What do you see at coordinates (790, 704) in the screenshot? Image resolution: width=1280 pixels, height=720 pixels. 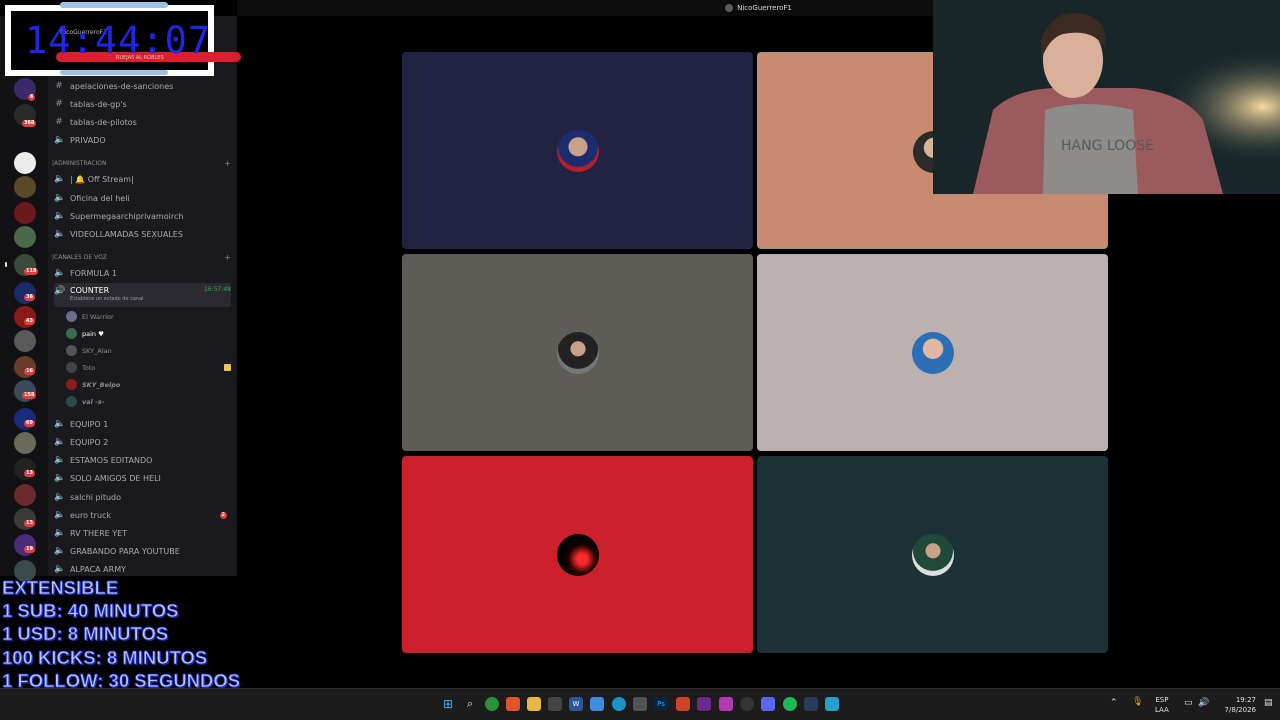 I see `spotify-icon` at bounding box center [790, 704].